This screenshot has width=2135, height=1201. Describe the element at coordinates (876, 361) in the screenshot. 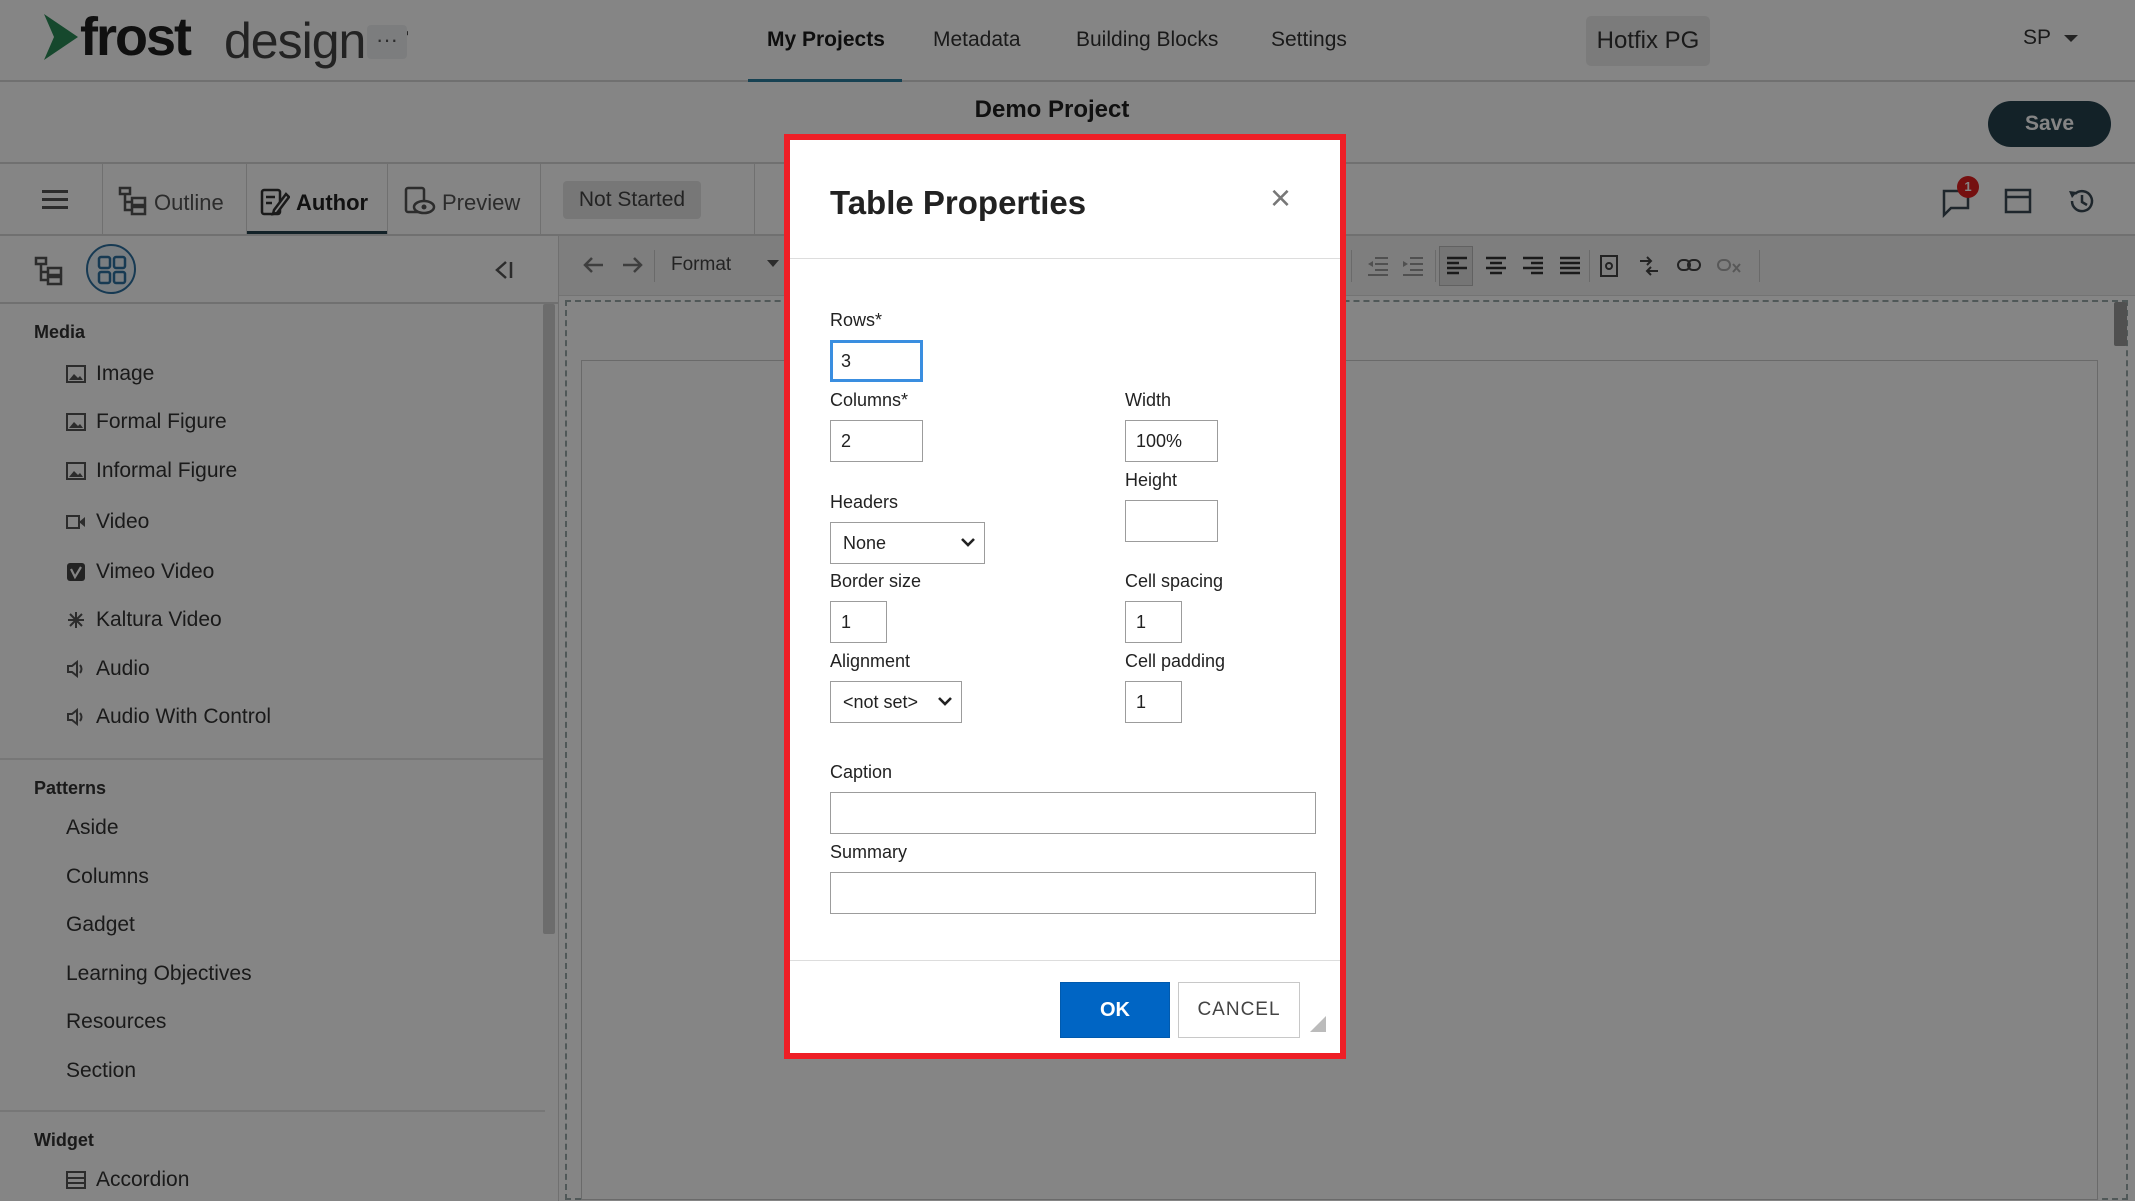

I see `rows-input` at that location.